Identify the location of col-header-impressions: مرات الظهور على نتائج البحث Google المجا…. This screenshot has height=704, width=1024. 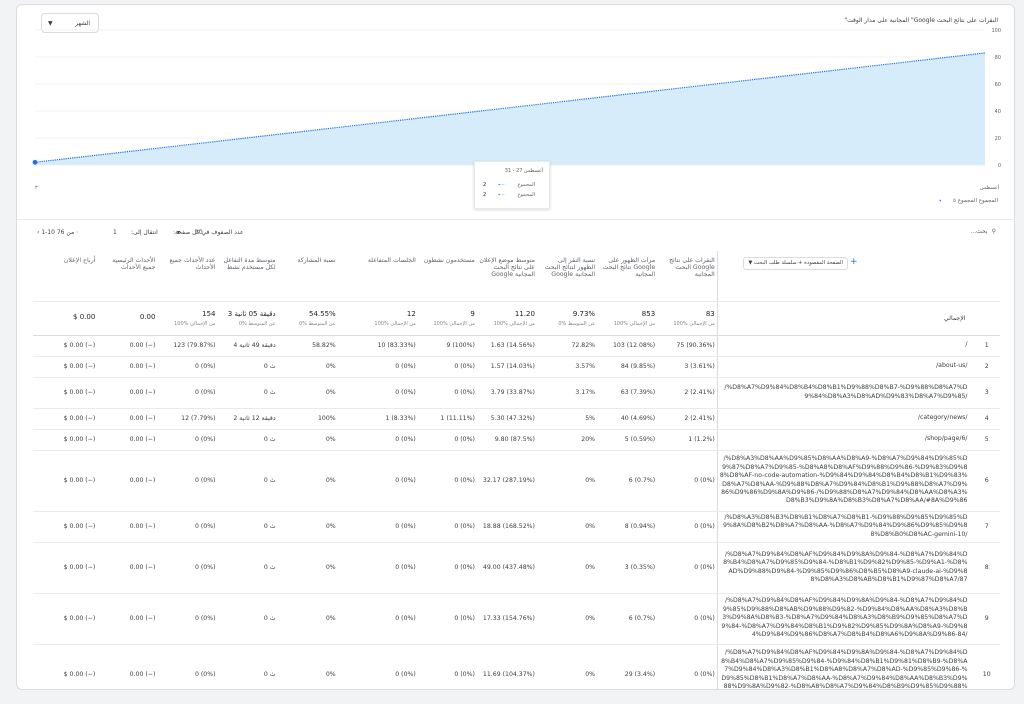
(627, 276).